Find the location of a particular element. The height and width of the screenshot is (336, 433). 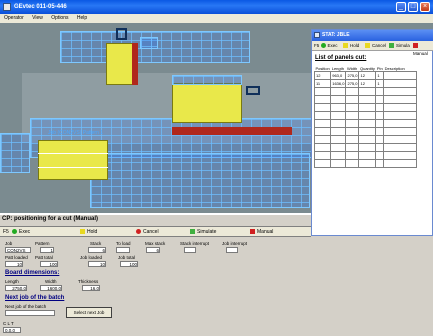

stat-toolbar: F5 Exec Hold Cancel Simula Manual is located at coordinates (372, 48).